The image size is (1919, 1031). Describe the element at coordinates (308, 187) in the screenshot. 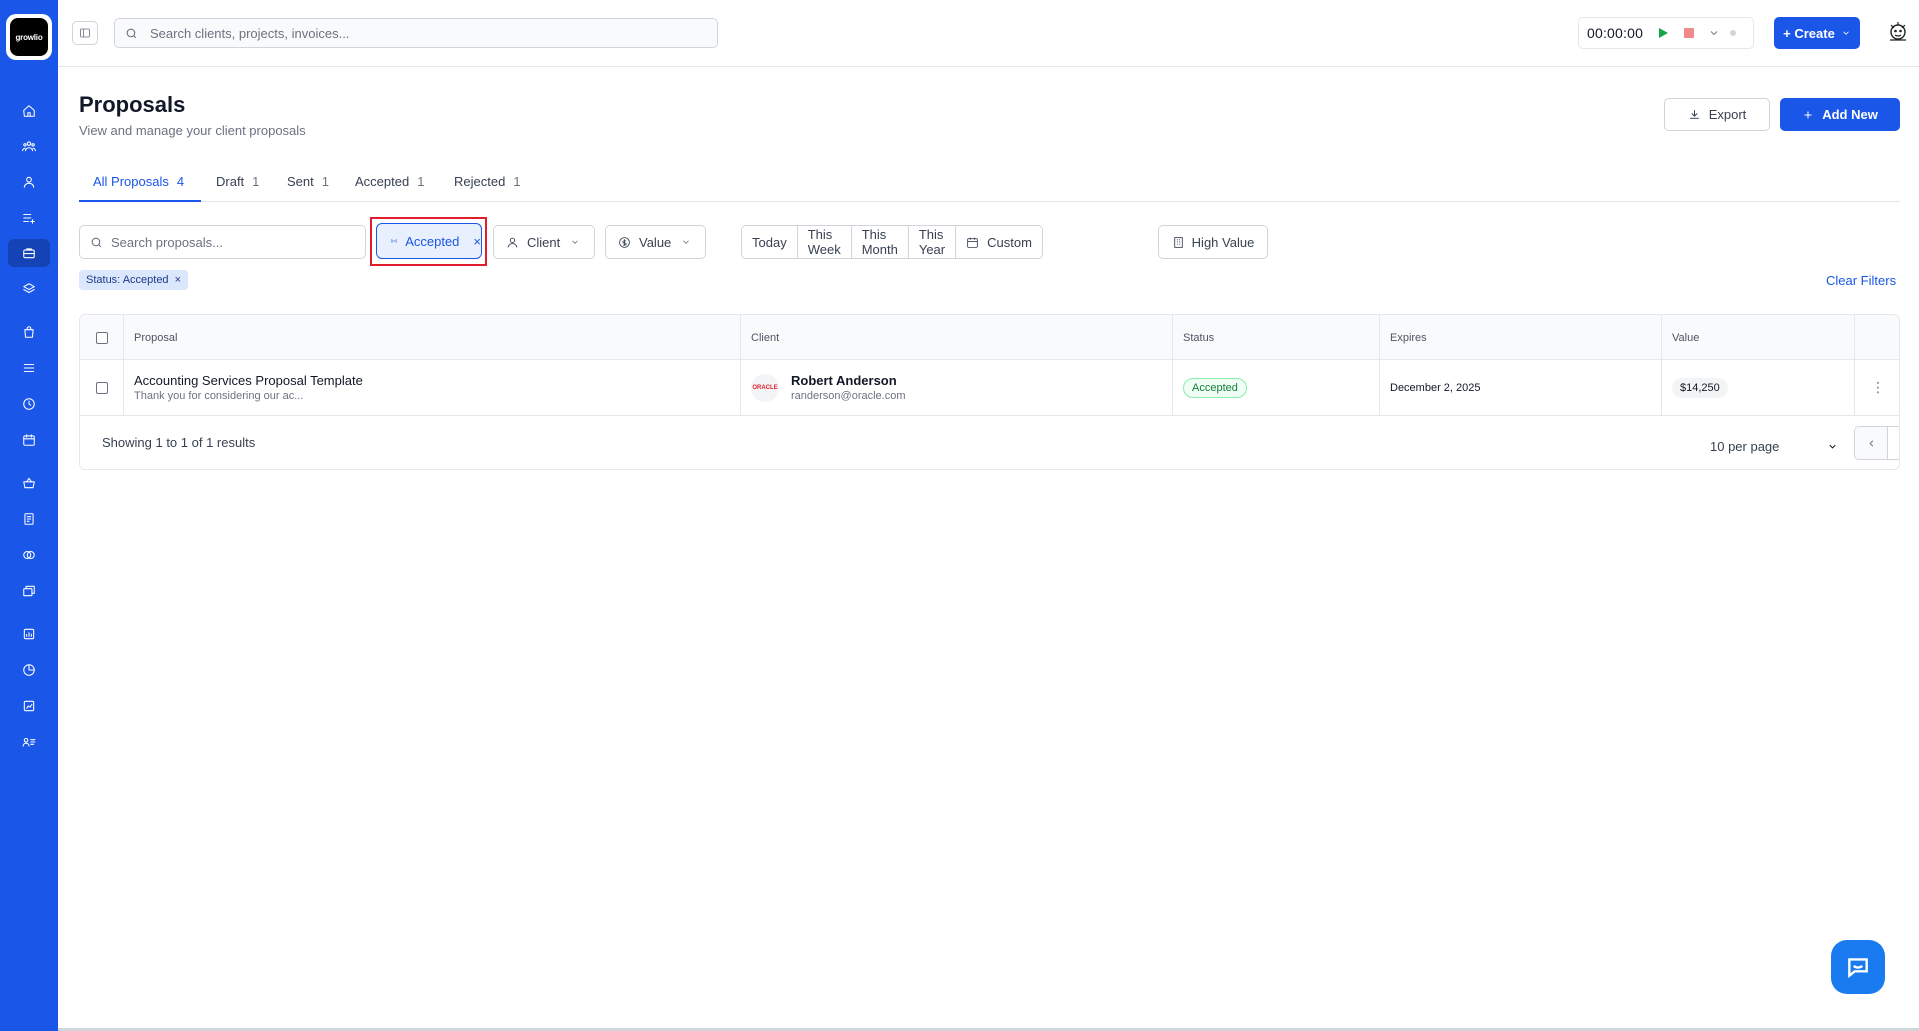

I see `tab-sent: Sent 1` at that location.